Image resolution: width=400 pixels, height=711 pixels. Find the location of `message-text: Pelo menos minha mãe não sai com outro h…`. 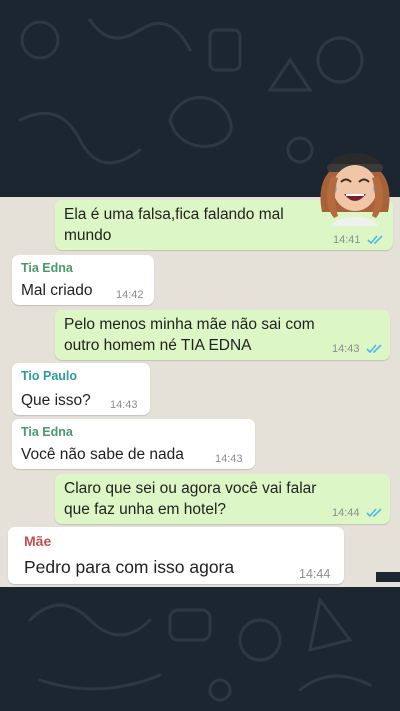

message-text: Pelo menos minha mãe não sai com outro h… is located at coordinates (189, 335).